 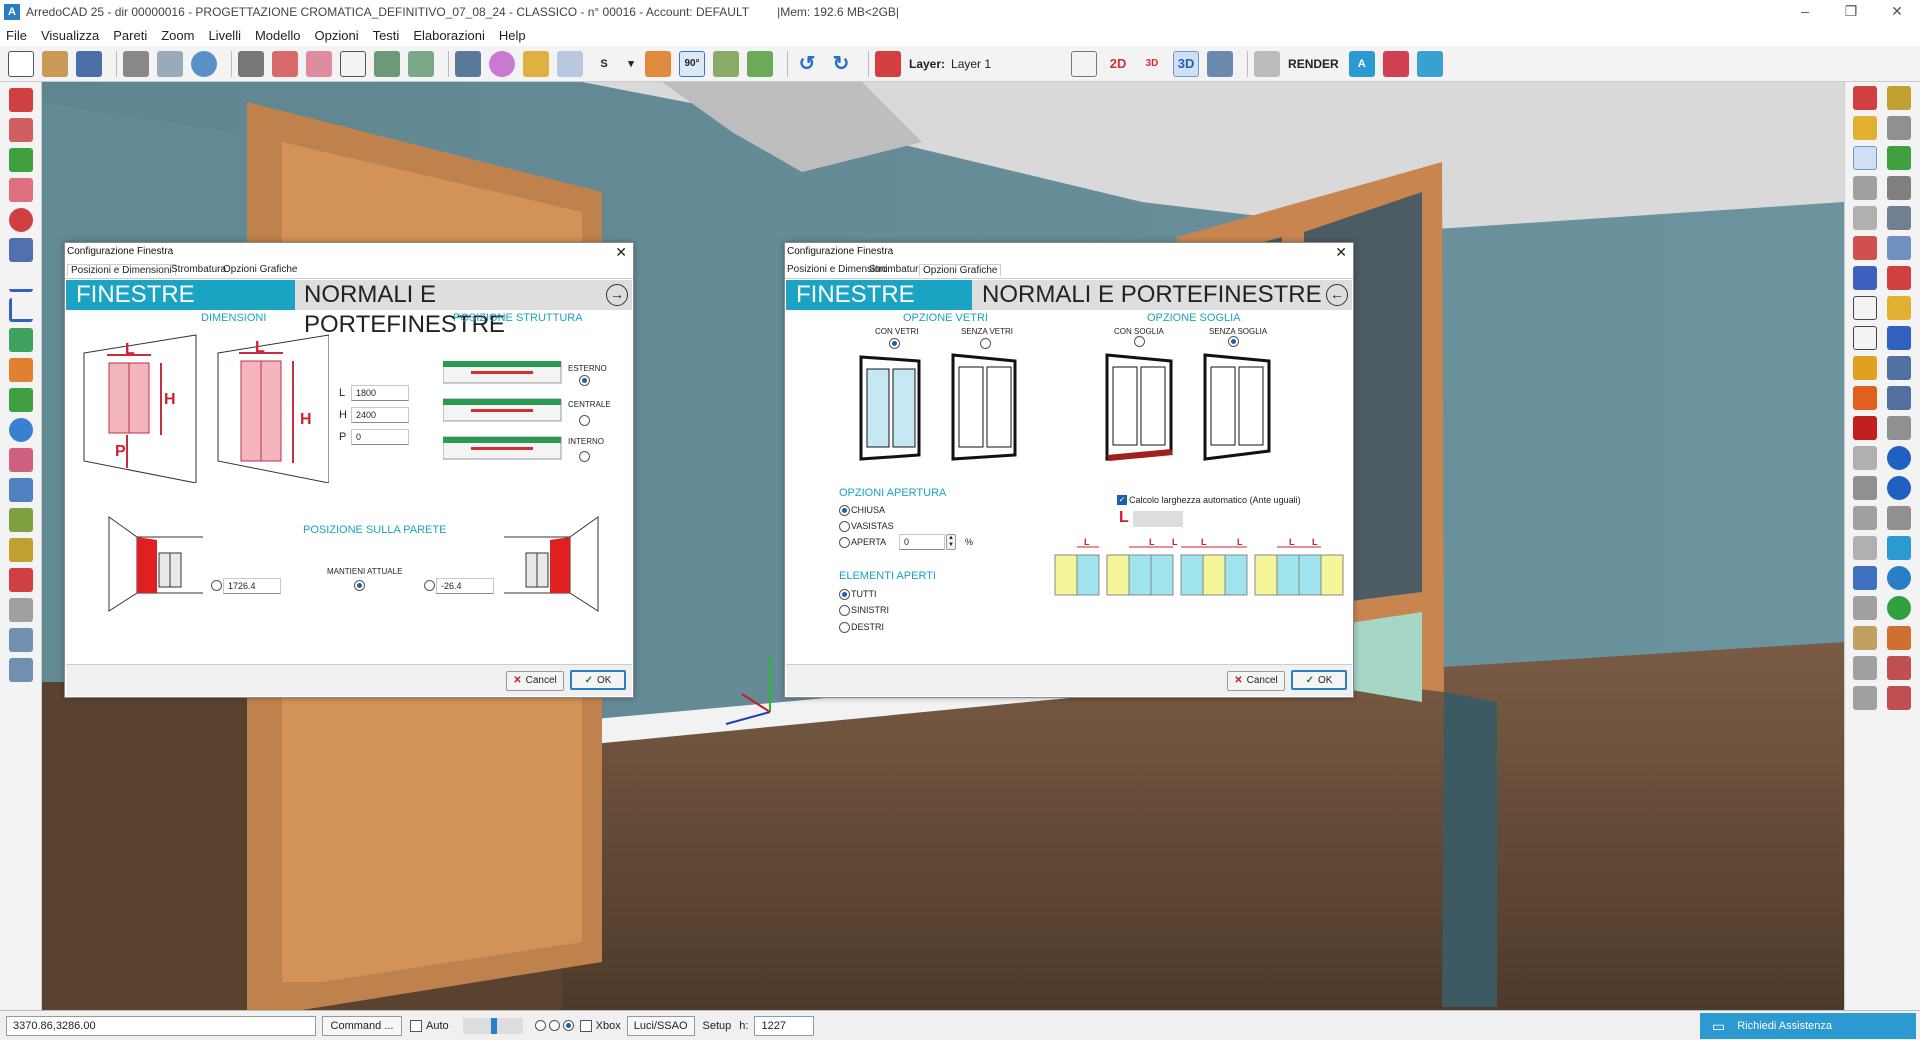 What do you see at coordinates (198, 269) in the screenshot?
I see `tab-strombatura: Strombatura` at bounding box center [198, 269].